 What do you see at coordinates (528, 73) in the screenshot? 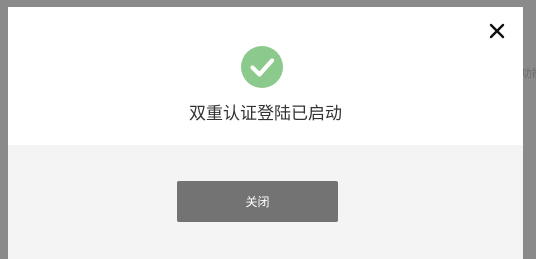
I see `background-text-fragment: 功能` at bounding box center [528, 73].